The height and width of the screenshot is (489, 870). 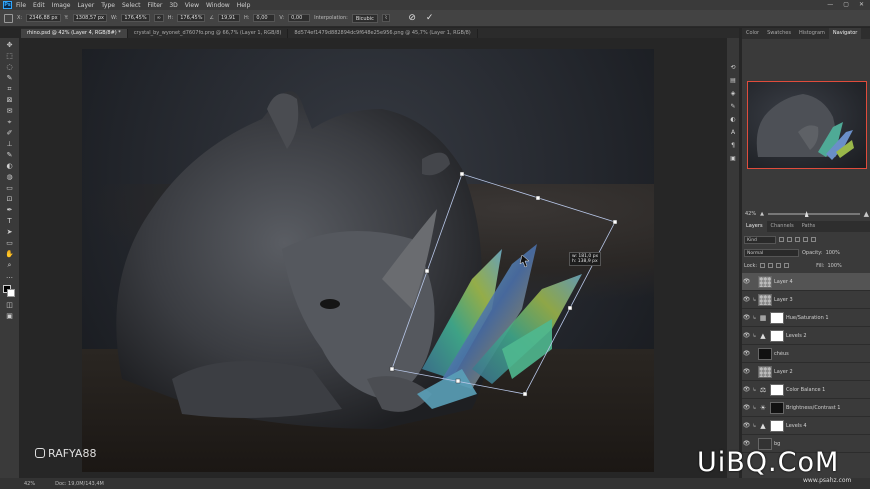 I want to click on lock-all-icon, so click(x=787, y=265).